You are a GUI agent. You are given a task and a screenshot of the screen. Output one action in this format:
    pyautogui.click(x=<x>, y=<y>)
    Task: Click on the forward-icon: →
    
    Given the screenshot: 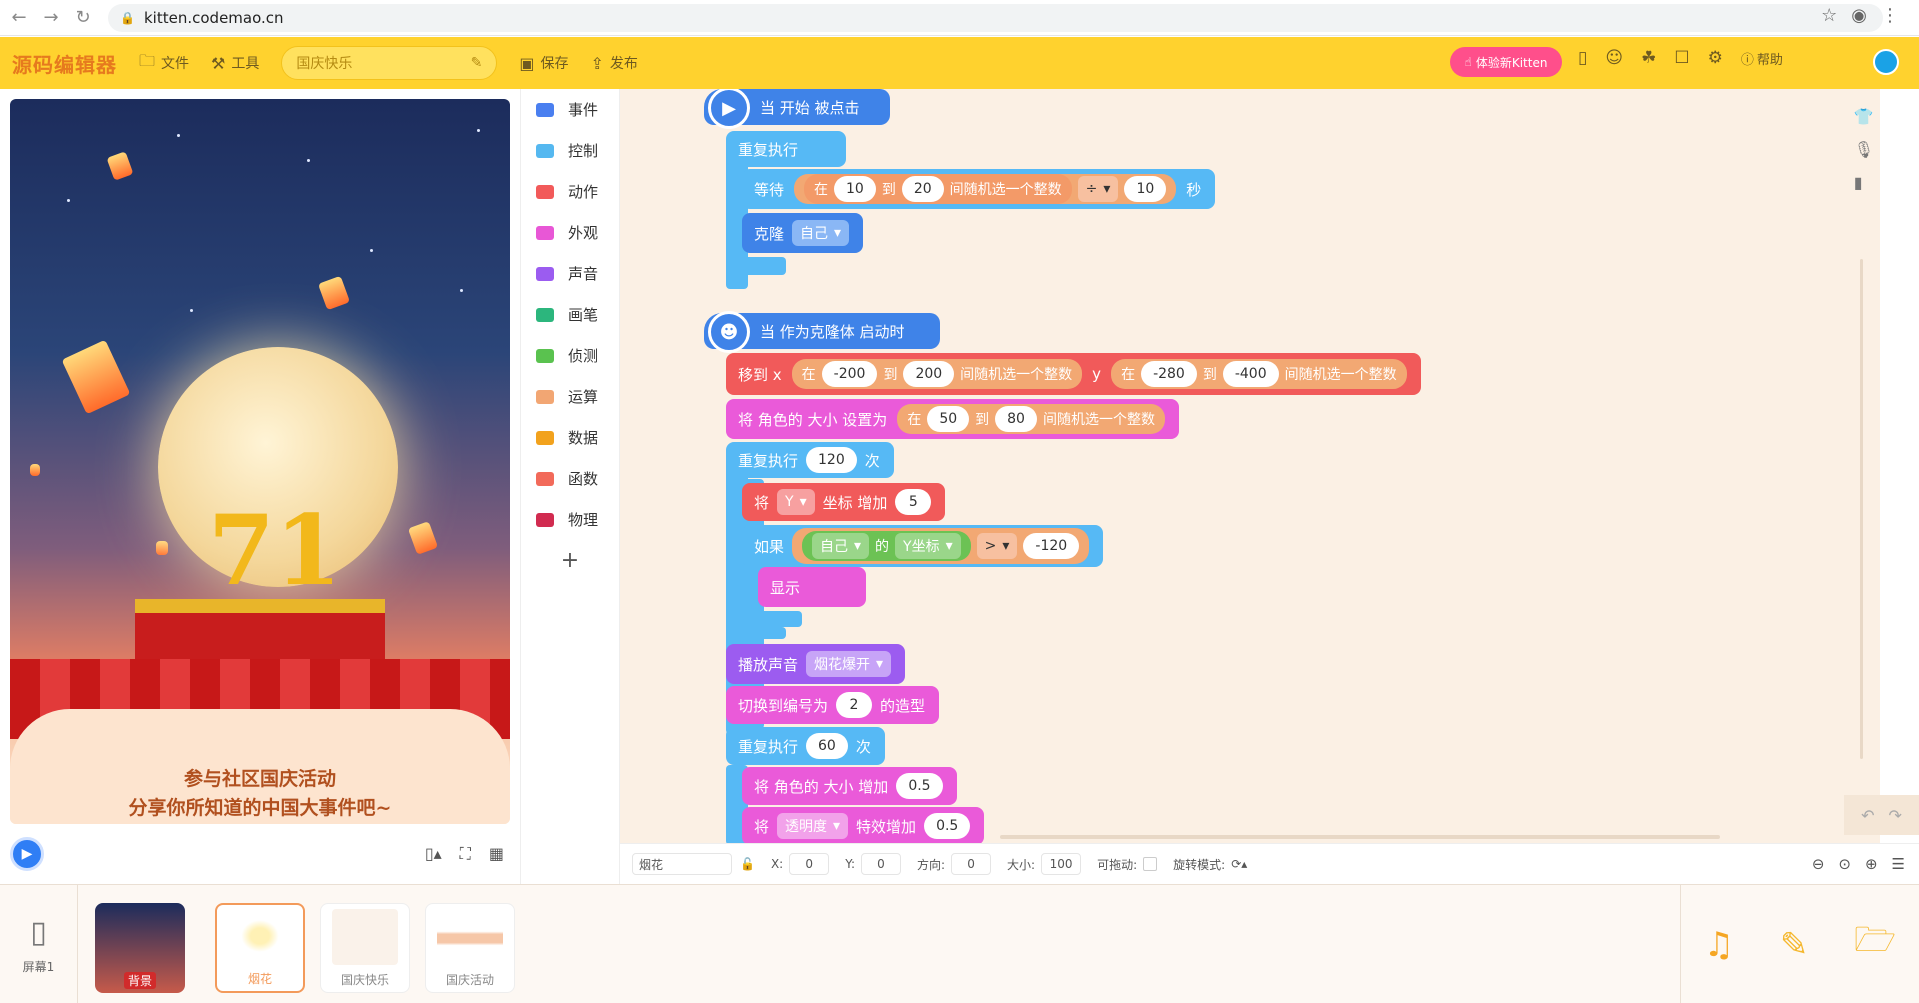 What is the action you would take?
    pyautogui.click(x=51, y=18)
    